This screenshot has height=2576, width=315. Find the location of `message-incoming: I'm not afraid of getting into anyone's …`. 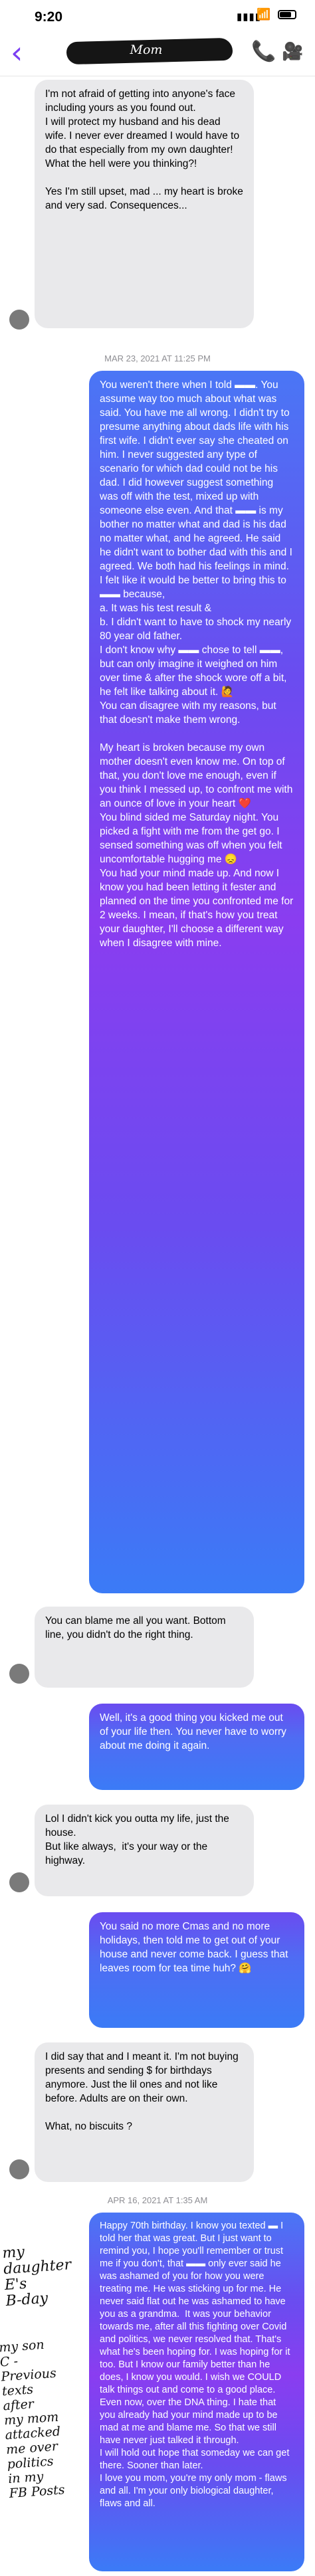

message-incoming: I'm not afraid of getting into anyone's … is located at coordinates (144, 204).